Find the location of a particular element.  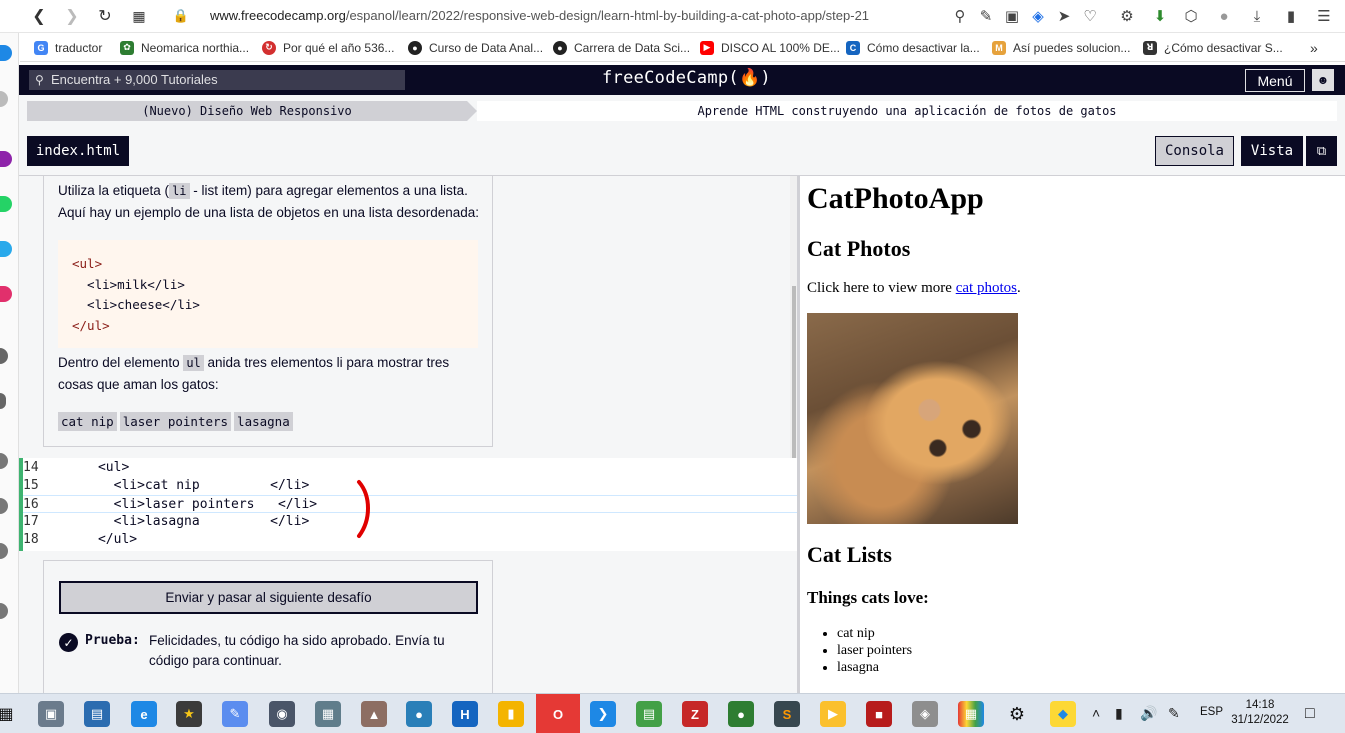

taskbar-app-icon: ✎ is located at coordinates (235, 714).